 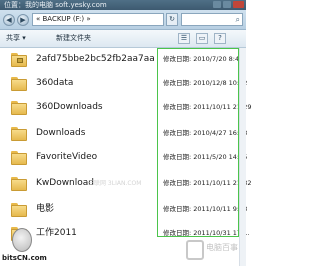 What do you see at coordinates (222, 247) in the screenshot?
I see `brand-watermark-text: 电脑百事` at bounding box center [222, 247].